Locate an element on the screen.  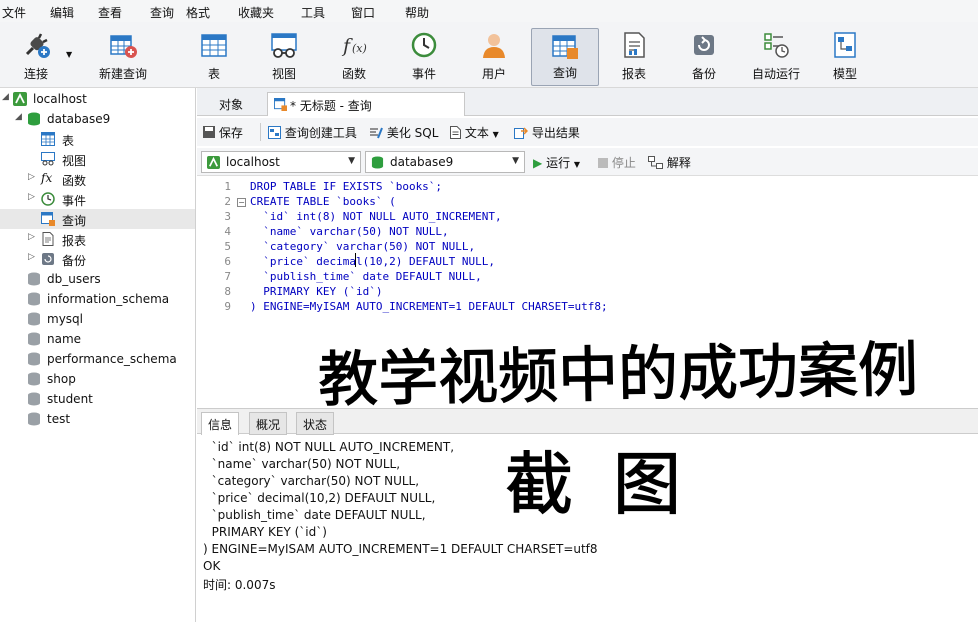
beautify-sql-button: 美化 SQL is located at coordinates (403, 132).